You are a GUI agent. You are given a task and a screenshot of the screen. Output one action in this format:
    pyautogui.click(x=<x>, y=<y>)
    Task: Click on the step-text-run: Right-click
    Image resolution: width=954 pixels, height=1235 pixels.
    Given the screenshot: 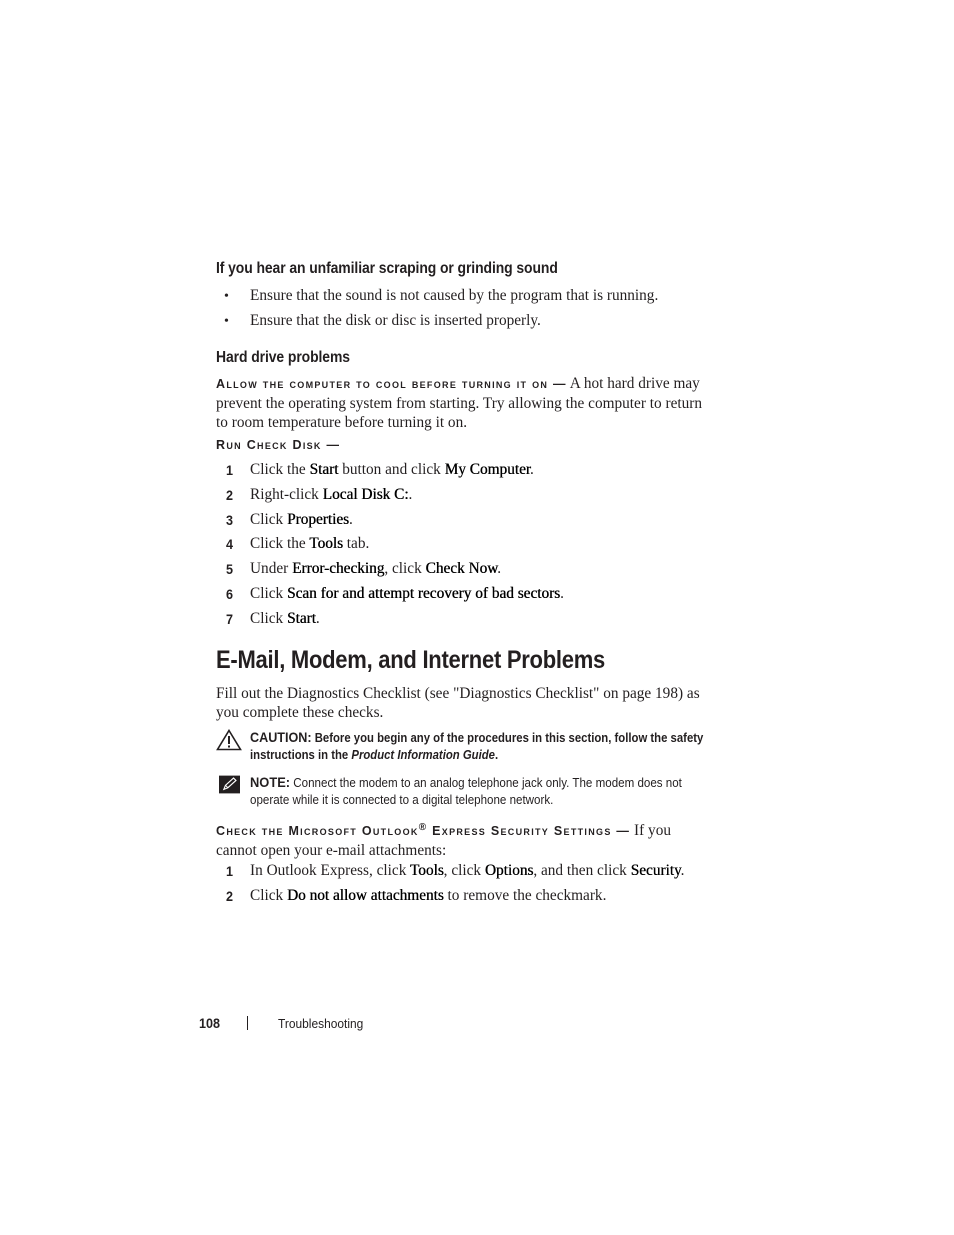 What is the action you would take?
    pyautogui.click(x=286, y=494)
    